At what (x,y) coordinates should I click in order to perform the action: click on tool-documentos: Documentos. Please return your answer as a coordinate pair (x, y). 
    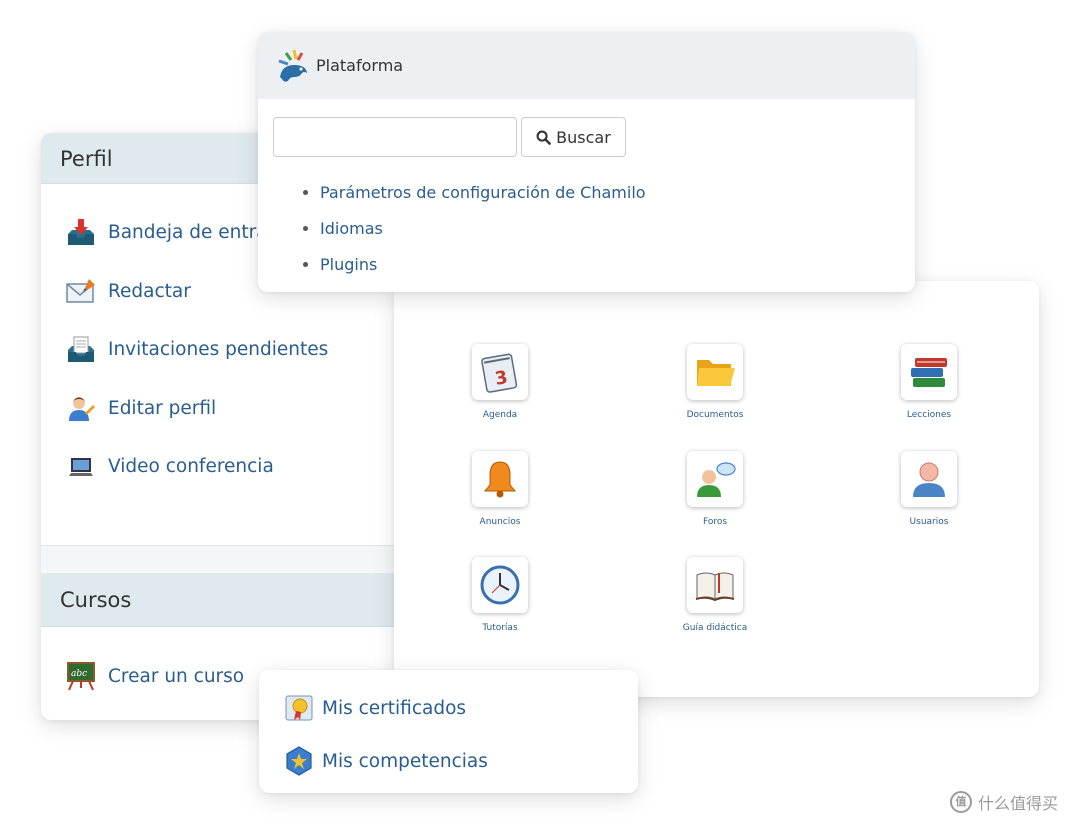
    Looking at the image, I should click on (715, 382).